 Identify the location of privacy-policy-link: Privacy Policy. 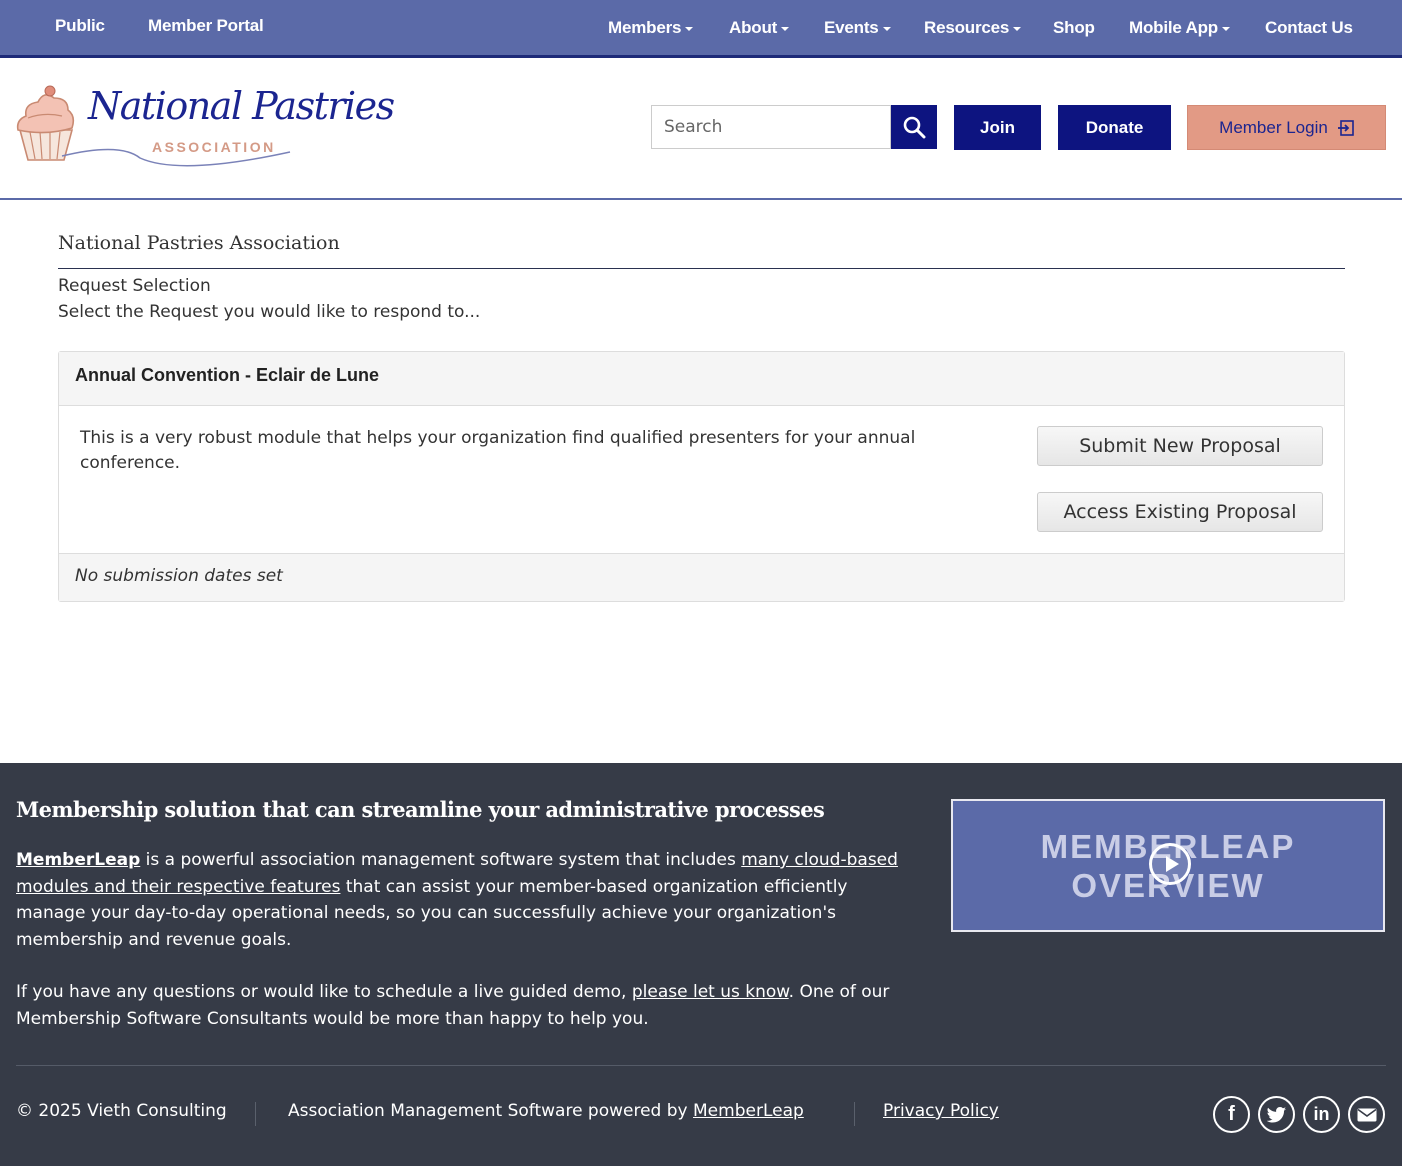
(941, 1111).